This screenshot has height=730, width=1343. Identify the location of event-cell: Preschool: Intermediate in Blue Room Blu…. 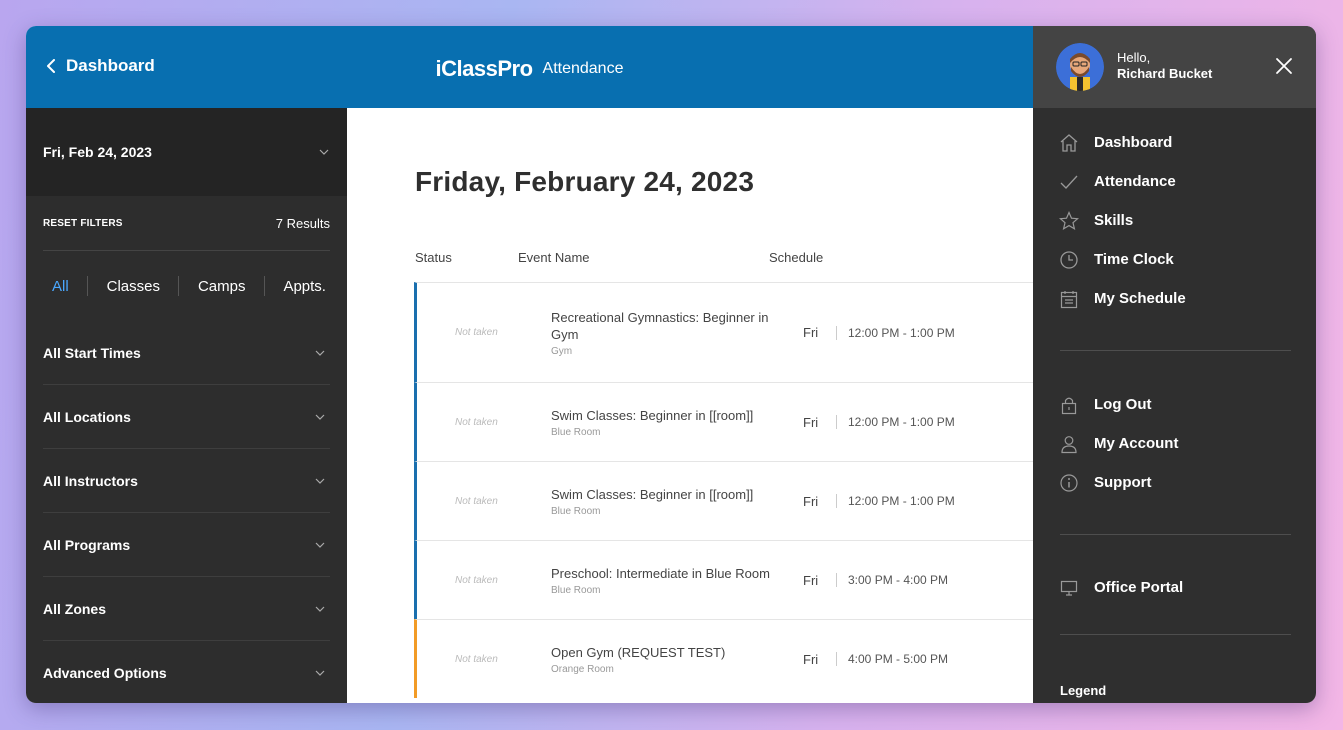
(666, 580).